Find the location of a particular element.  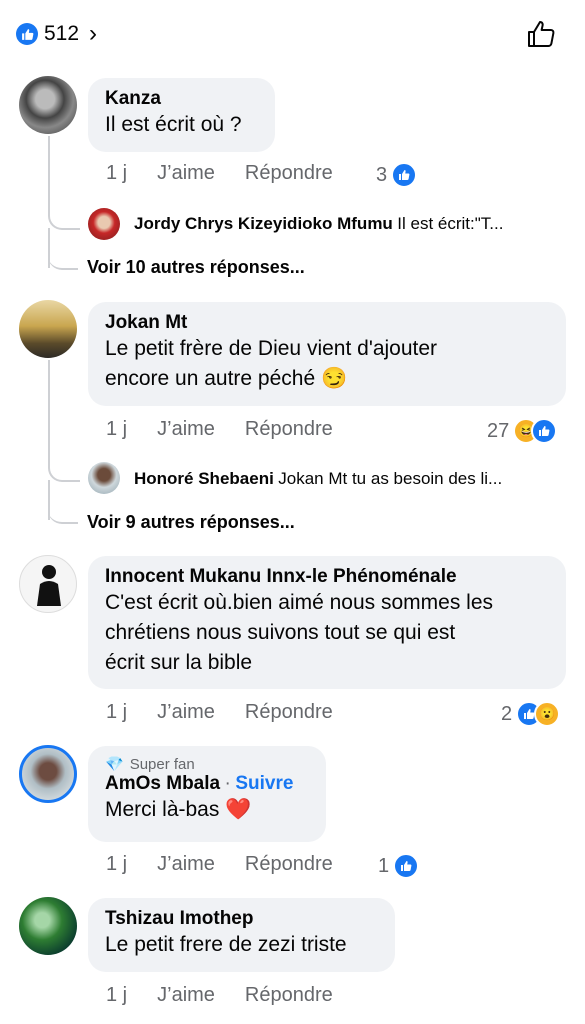

chevron-right-icon: › is located at coordinates (93, 33).